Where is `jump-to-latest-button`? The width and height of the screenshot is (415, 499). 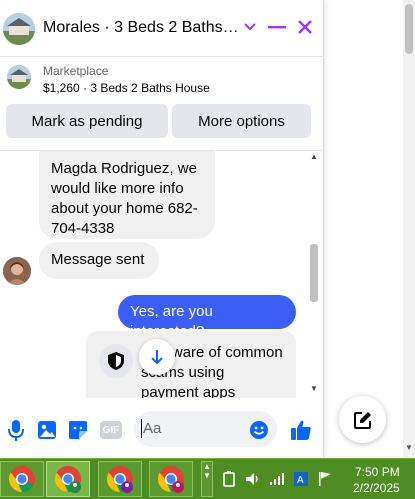
jump-to-latest-button is located at coordinates (157, 357).